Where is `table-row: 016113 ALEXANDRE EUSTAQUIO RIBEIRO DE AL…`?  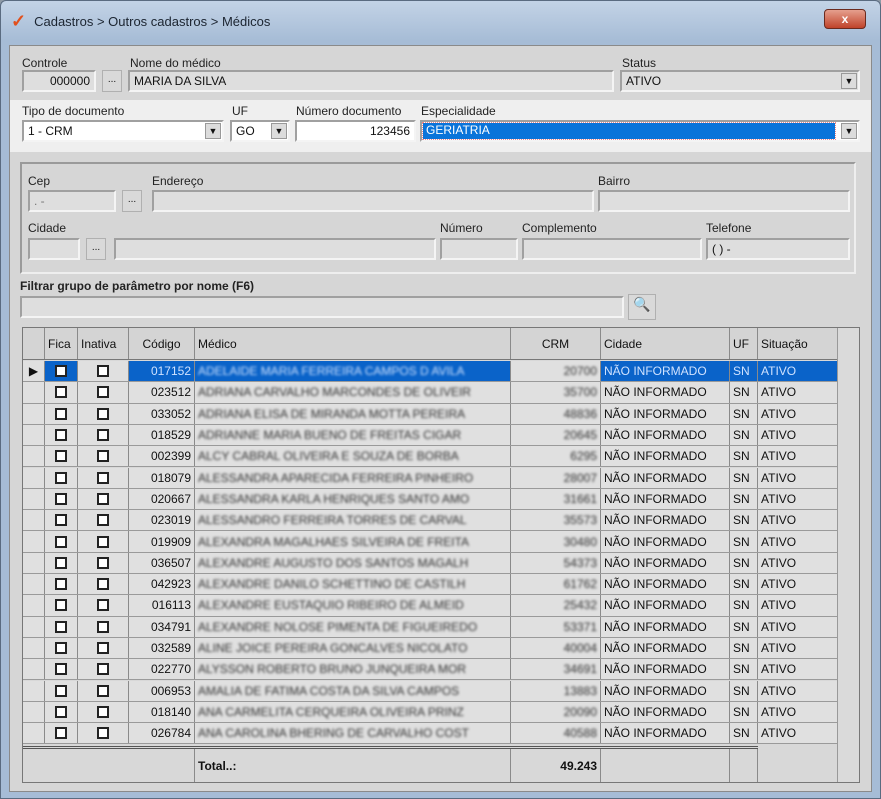 table-row: 016113 ALEXANDRE EUSTAQUIO RIBEIRO DE AL… is located at coordinates (431, 606).